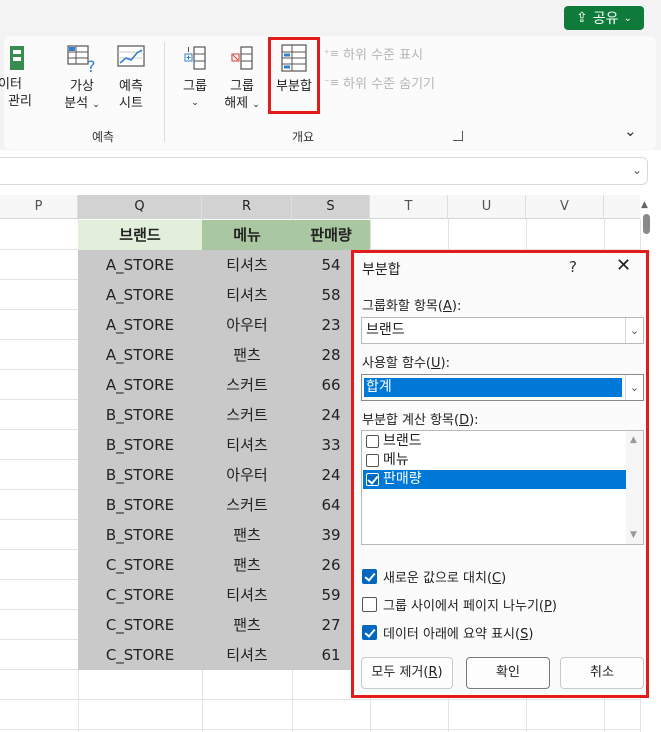 This screenshot has width=661, height=732. What do you see at coordinates (242, 86) in the screenshot?
I see `ungroup-line1: 그룹` at bounding box center [242, 86].